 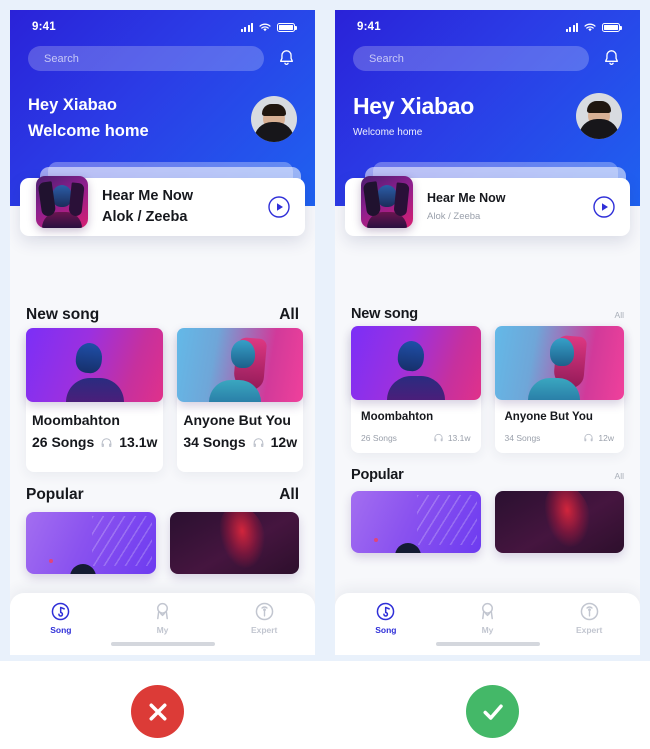 I want to click on now-playing-artist: Alok / Zeeba, so click(x=454, y=217).